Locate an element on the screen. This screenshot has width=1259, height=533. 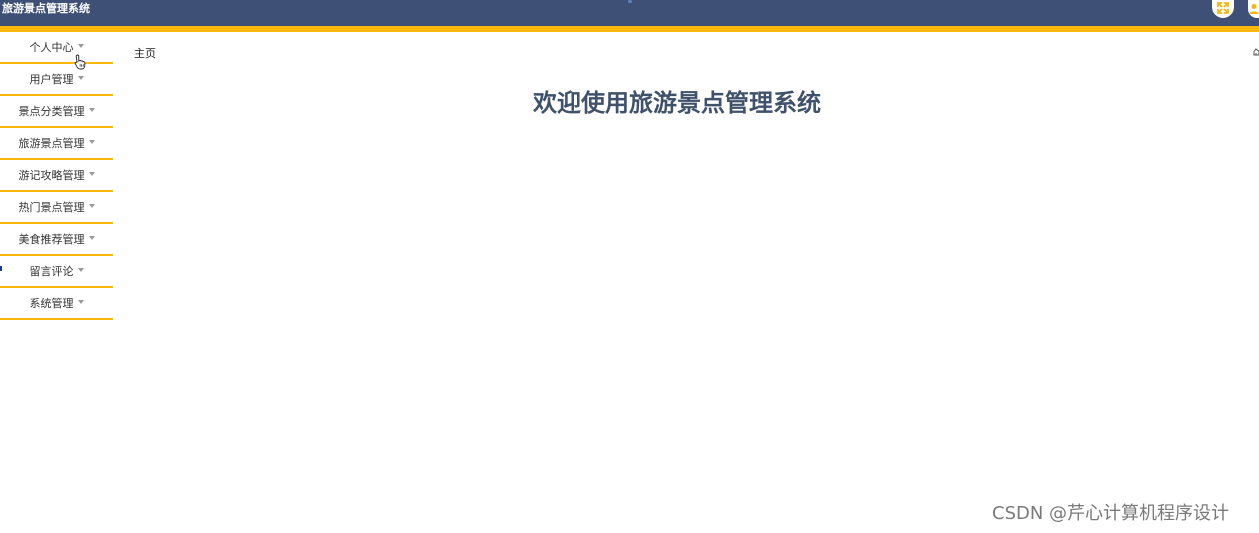
sidebar-item-popular-spot-management: 热门景点管理 is located at coordinates (56, 208).